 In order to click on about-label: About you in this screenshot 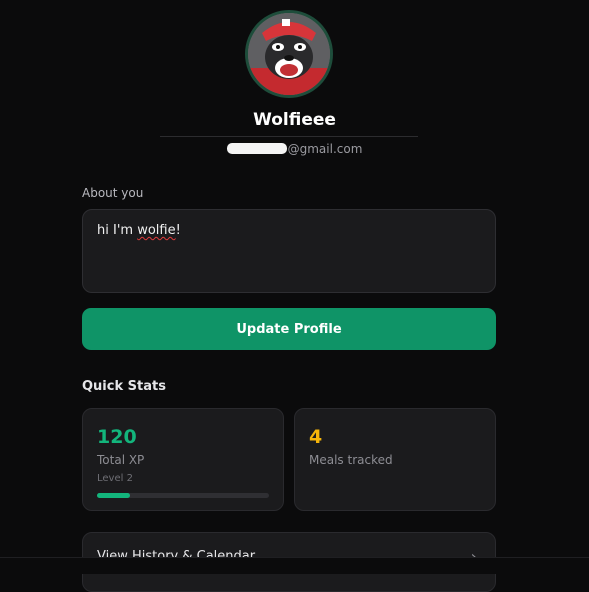, I will do `click(113, 193)`.